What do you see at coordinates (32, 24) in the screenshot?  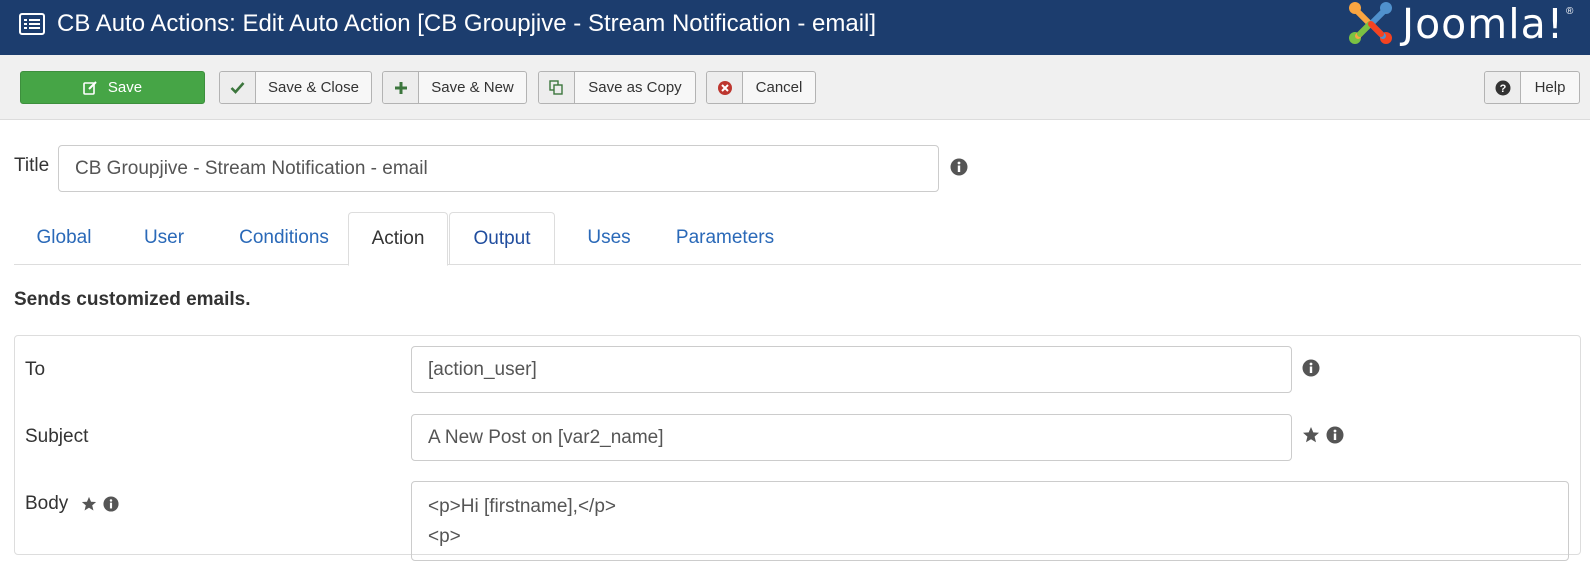 I see `list-icon` at bounding box center [32, 24].